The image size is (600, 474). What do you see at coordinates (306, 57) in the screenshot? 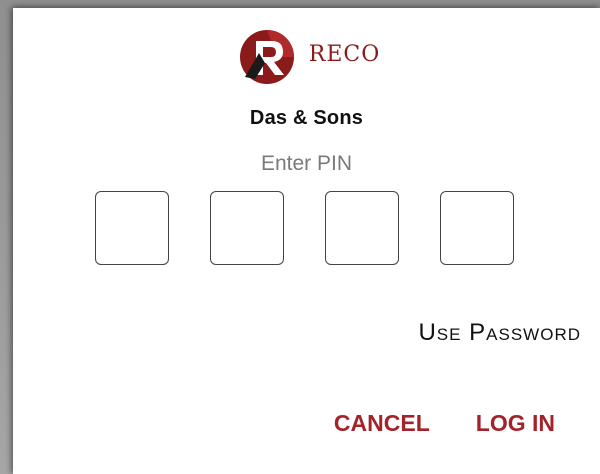
I see `brand-header: RECO` at bounding box center [306, 57].